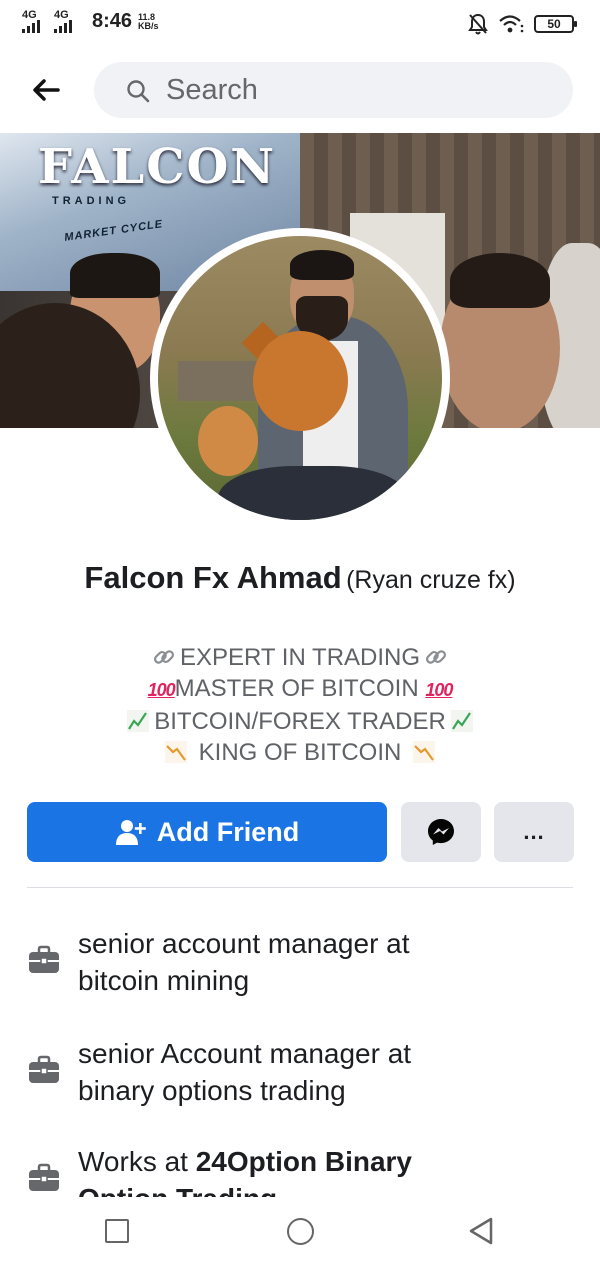 Image resolution: width=600 pixels, height=1267 pixels. I want to click on search-box, so click(333, 90).